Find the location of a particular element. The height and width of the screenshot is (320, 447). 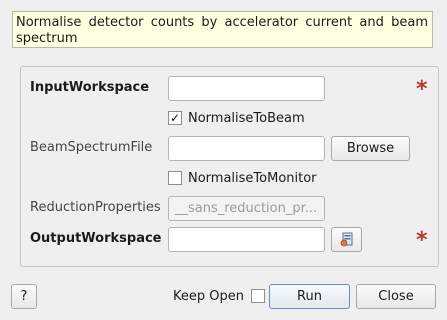

normalise-to-beam-checkbox: ✓ NormaliseToBeam is located at coordinates (236, 118).